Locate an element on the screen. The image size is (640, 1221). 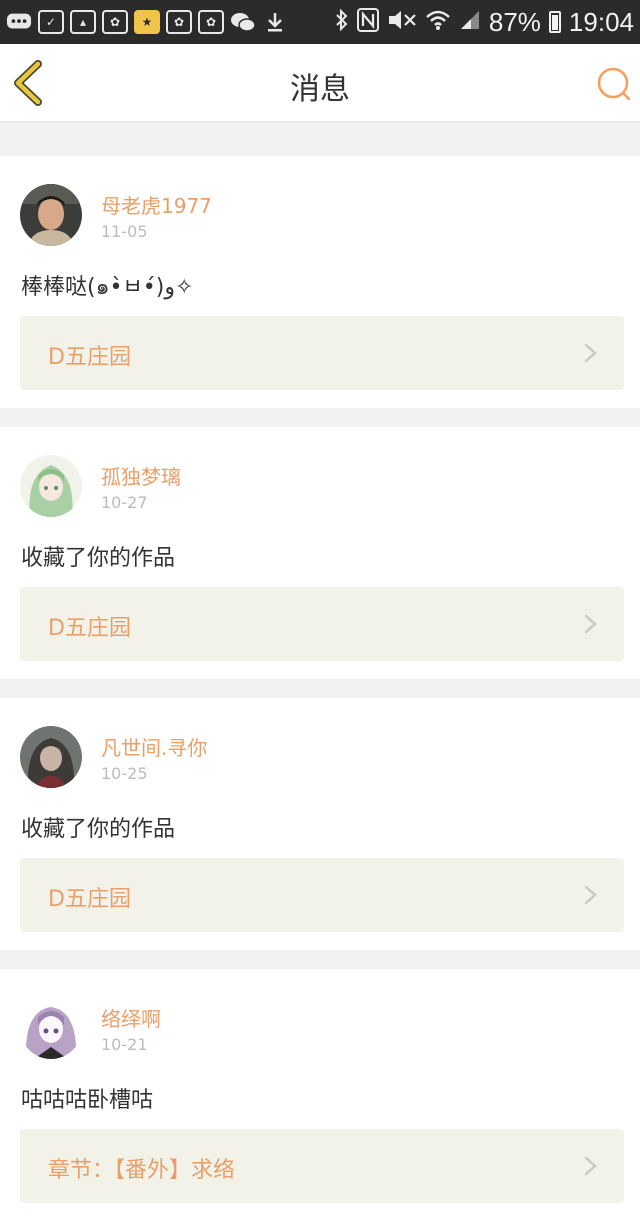
system-icons: 87% 19:04 is located at coordinates (487, 22).